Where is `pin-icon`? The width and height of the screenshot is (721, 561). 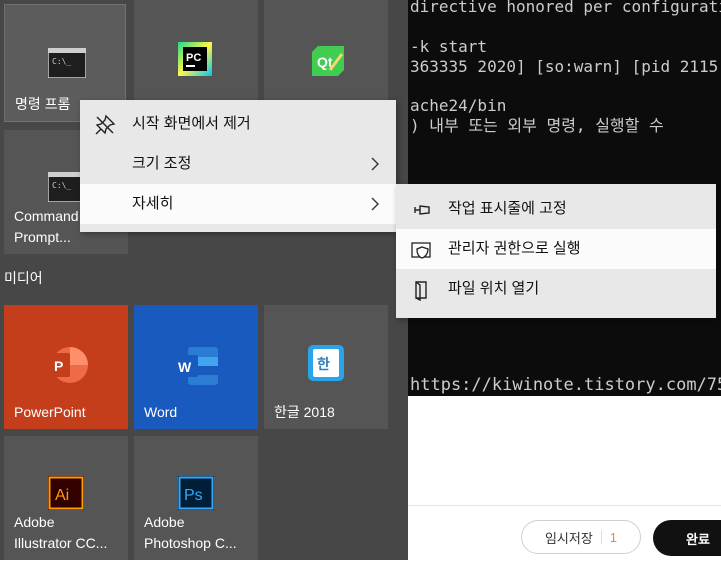 pin-icon is located at coordinates (422, 210).